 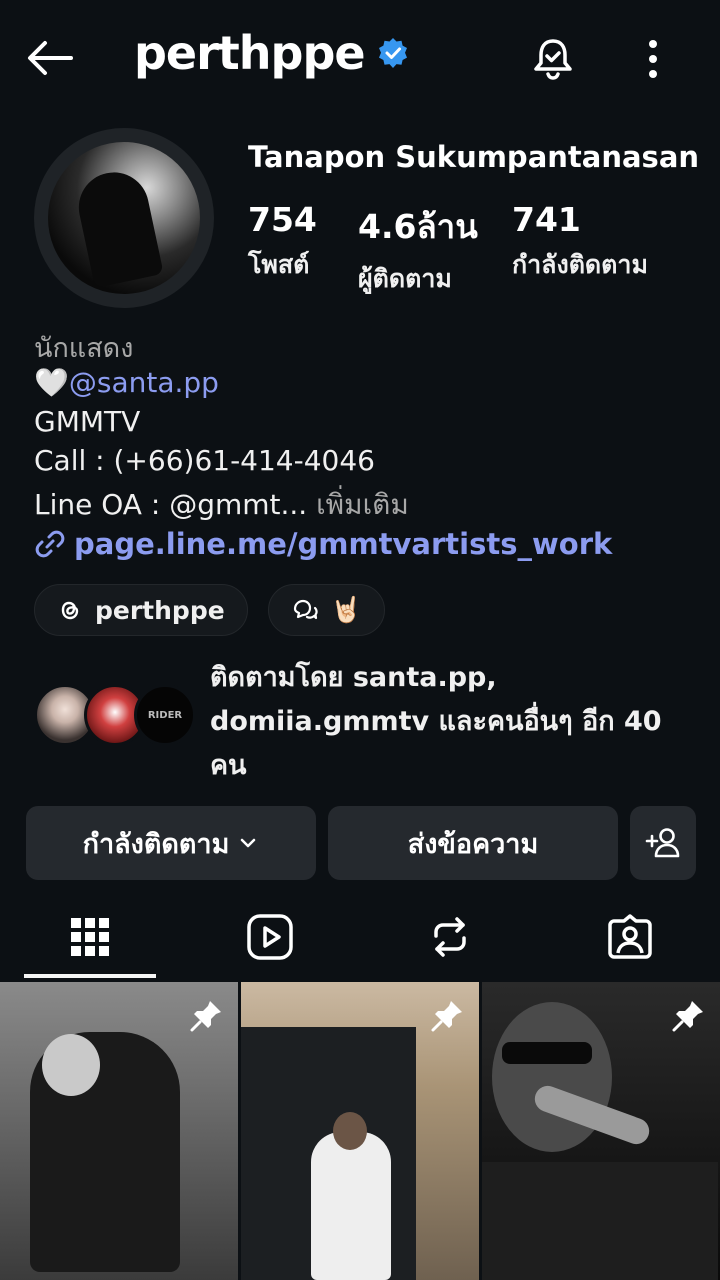 I want to click on full-name: Tanapon Sukumpantanasan, so click(x=474, y=157).